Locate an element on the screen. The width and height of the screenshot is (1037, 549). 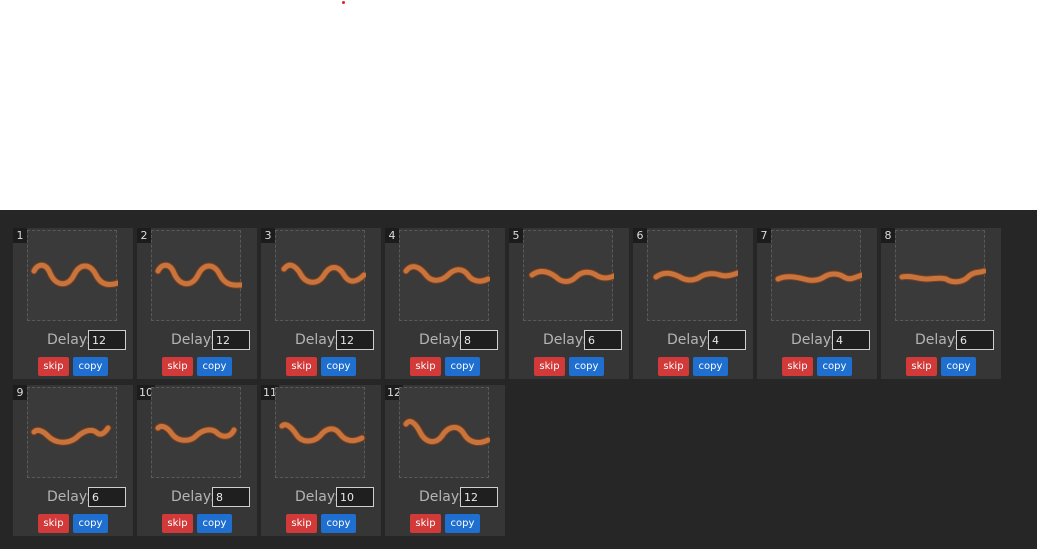
frame-number: 2 is located at coordinates (144, 235).